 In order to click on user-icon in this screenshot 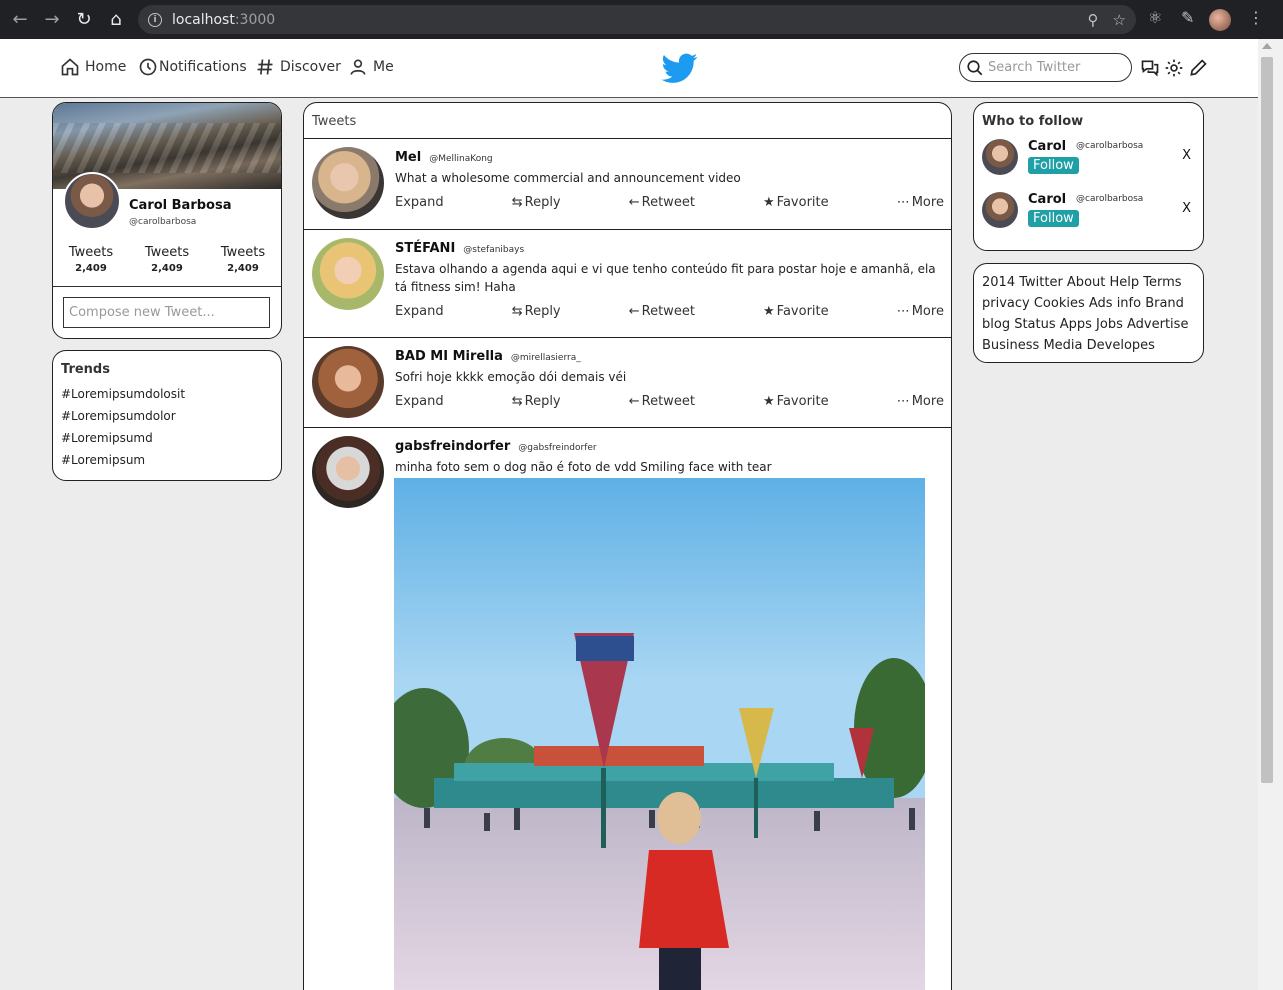, I will do `click(358, 67)`.